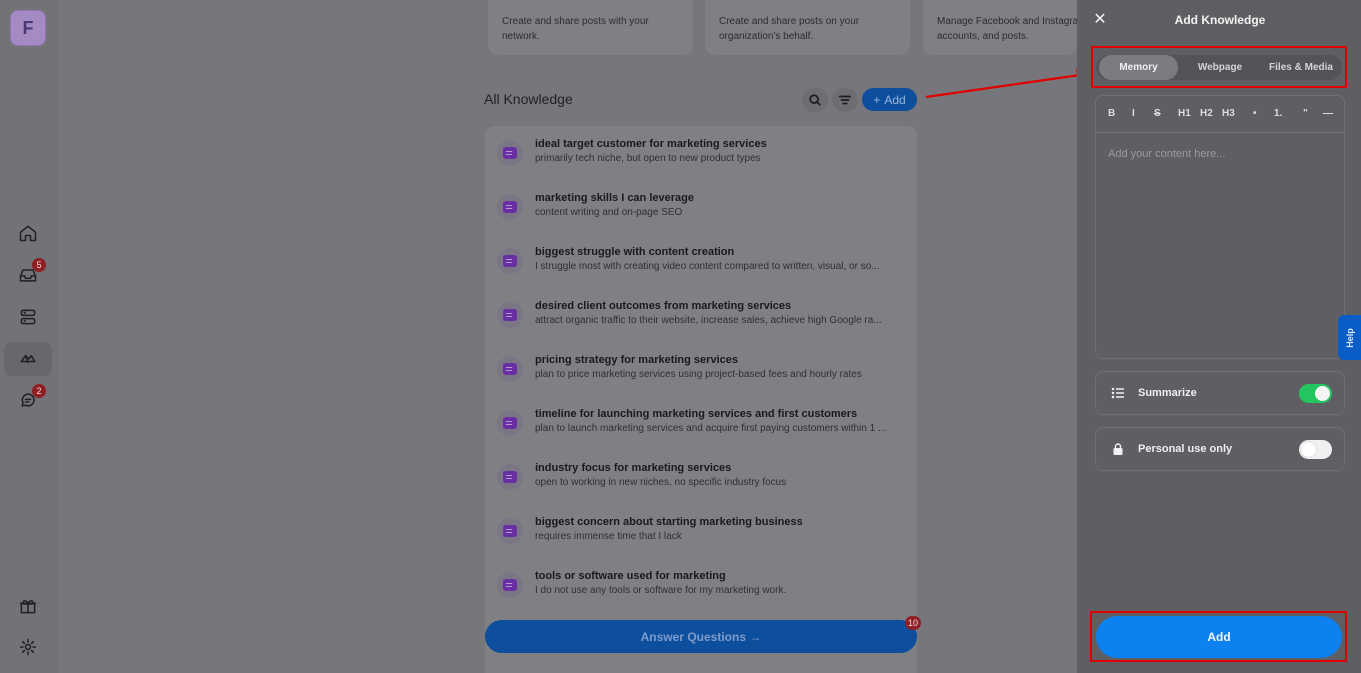  I want to click on add-knowledge-button: + Add, so click(889, 99).